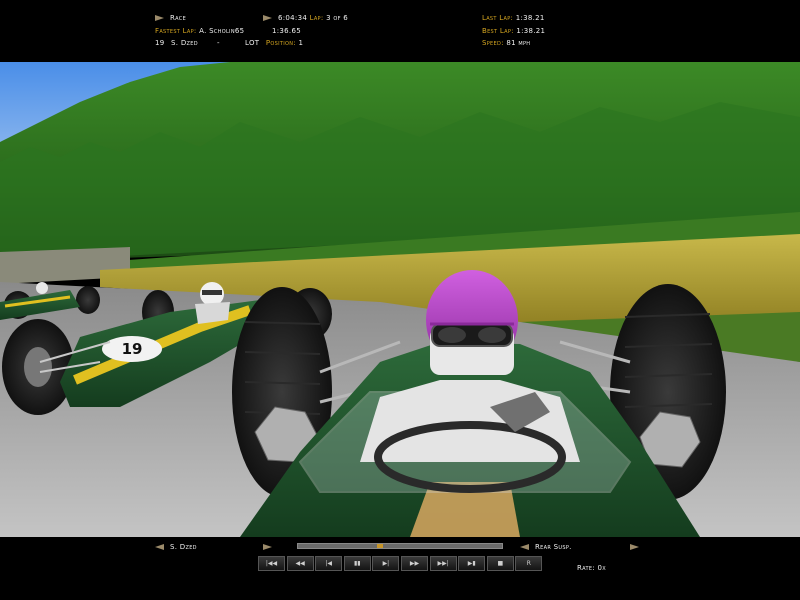  What do you see at coordinates (553, 547) in the screenshot?
I see `camera-selector-label: Rear Susp.` at bounding box center [553, 547].